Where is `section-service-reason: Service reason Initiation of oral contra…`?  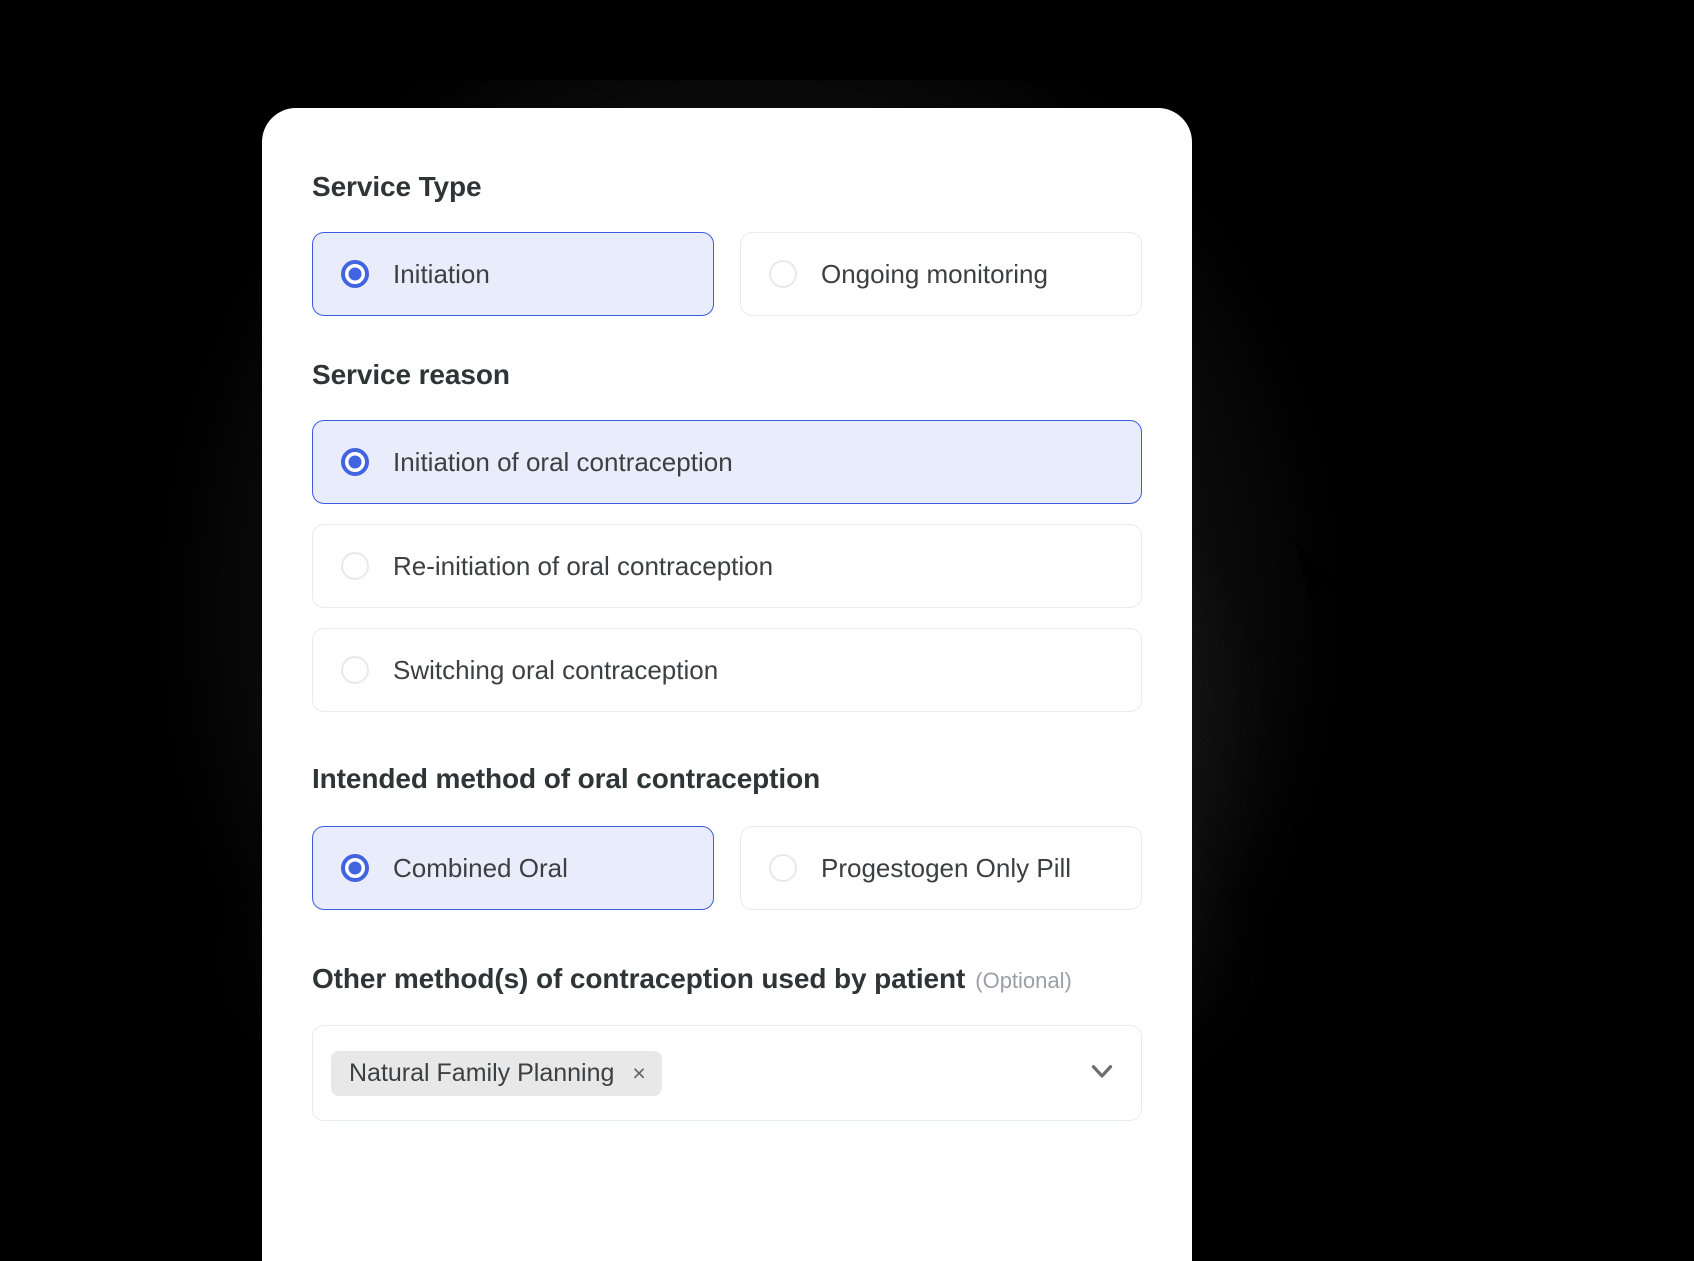 section-service-reason: Service reason Initiation of oral contra… is located at coordinates (727, 535).